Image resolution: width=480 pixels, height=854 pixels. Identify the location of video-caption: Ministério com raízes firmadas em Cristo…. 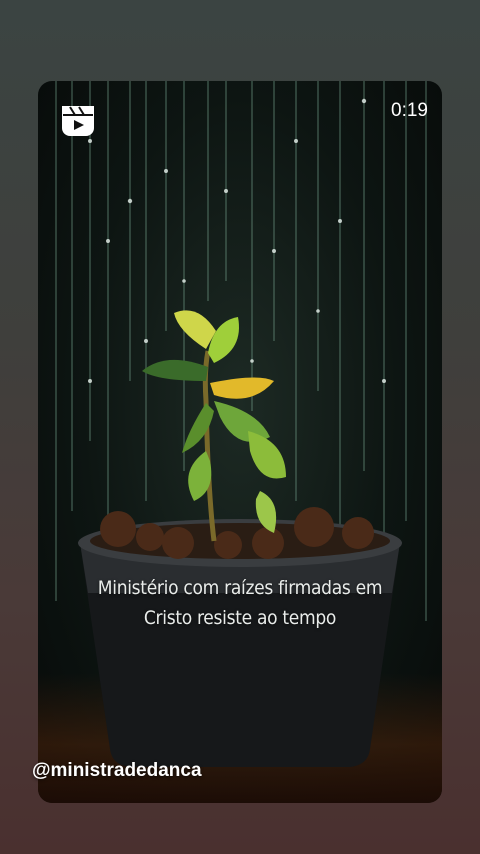
(240, 603).